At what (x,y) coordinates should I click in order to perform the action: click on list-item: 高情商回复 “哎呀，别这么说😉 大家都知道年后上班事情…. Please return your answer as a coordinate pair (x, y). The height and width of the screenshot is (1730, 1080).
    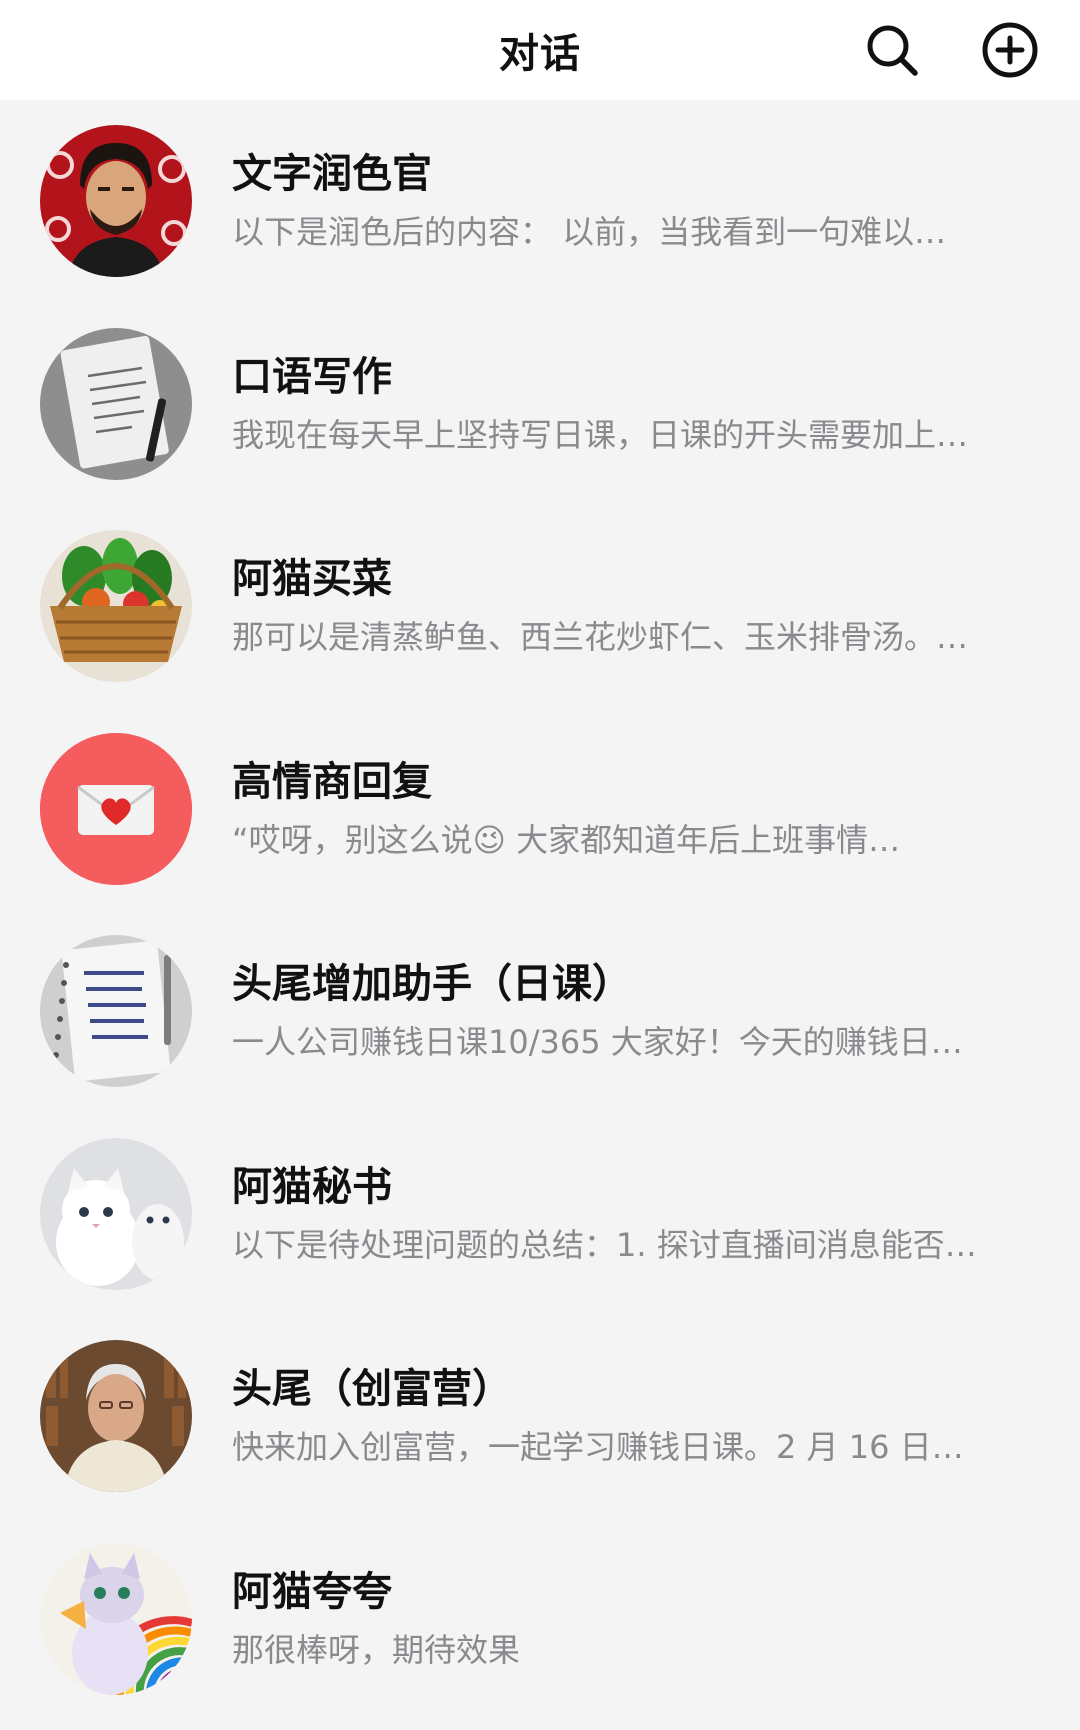
    Looking at the image, I should click on (540, 809).